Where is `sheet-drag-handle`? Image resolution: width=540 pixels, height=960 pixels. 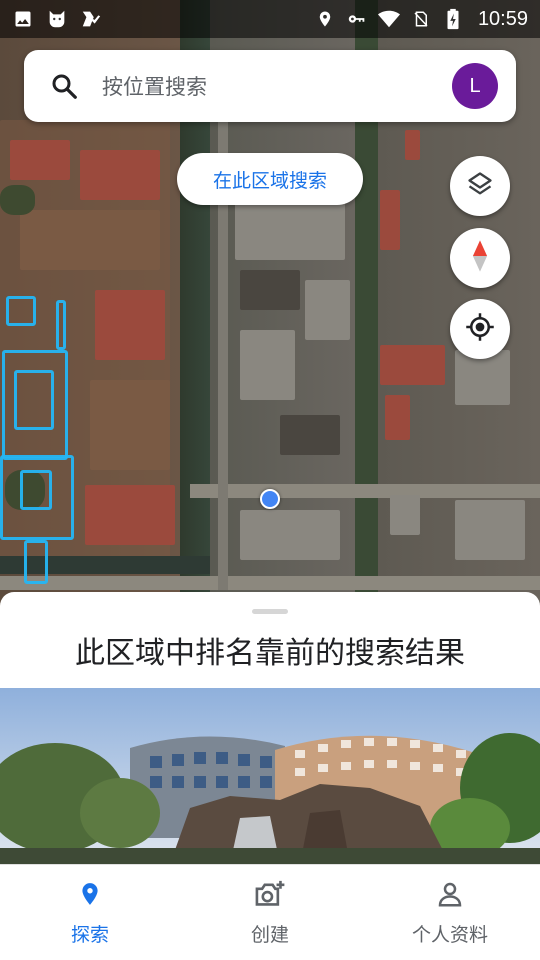 sheet-drag-handle is located at coordinates (270, 611).